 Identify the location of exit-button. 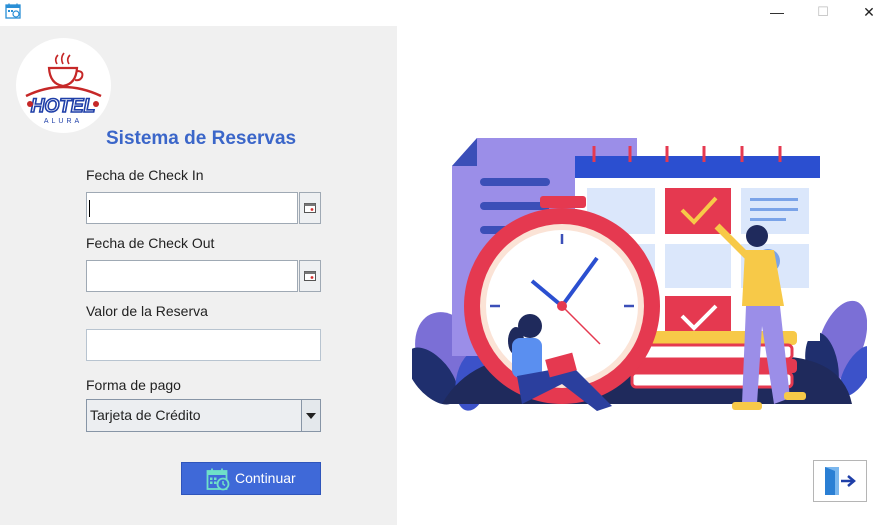
(840, 481).